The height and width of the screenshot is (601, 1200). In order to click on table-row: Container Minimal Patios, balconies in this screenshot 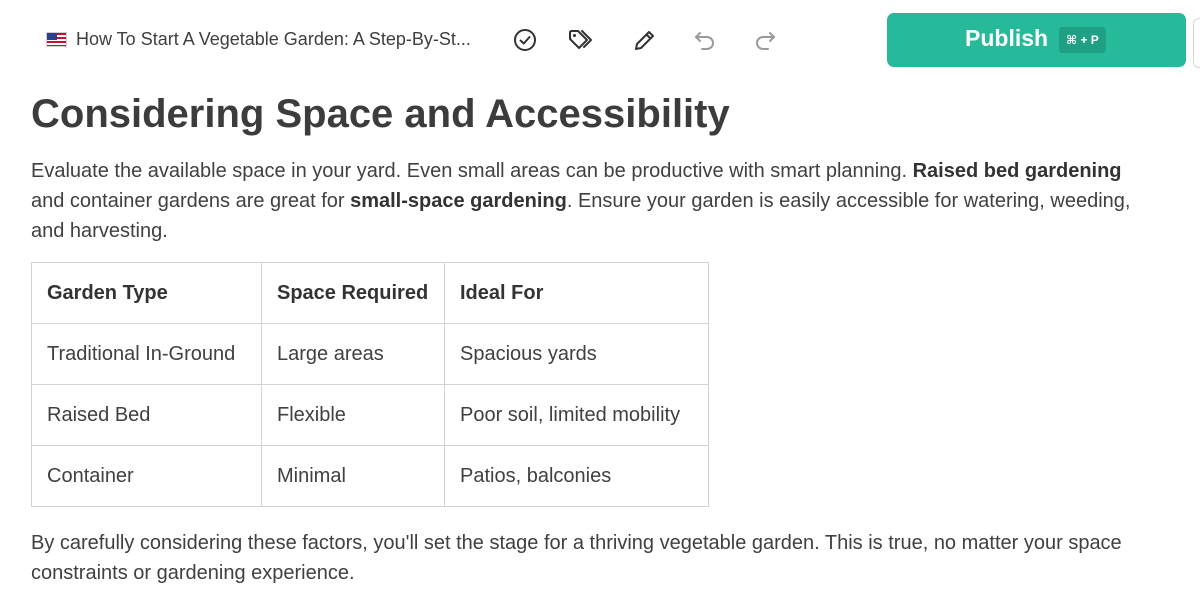, I will do `click(370, 476)`.